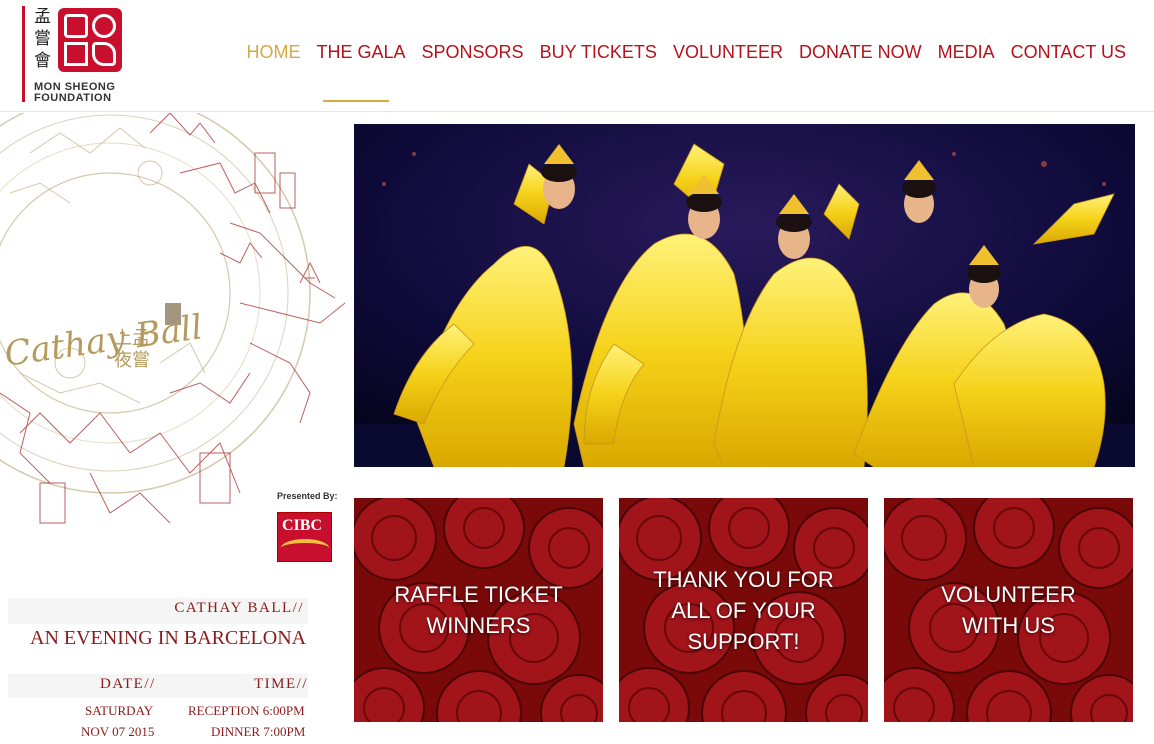  What do you see at coordinates (168, 638) in the screenshot?
I see `event-subtitle: AN EVENING IN BARCELONA` at bounding box center [168, 638].